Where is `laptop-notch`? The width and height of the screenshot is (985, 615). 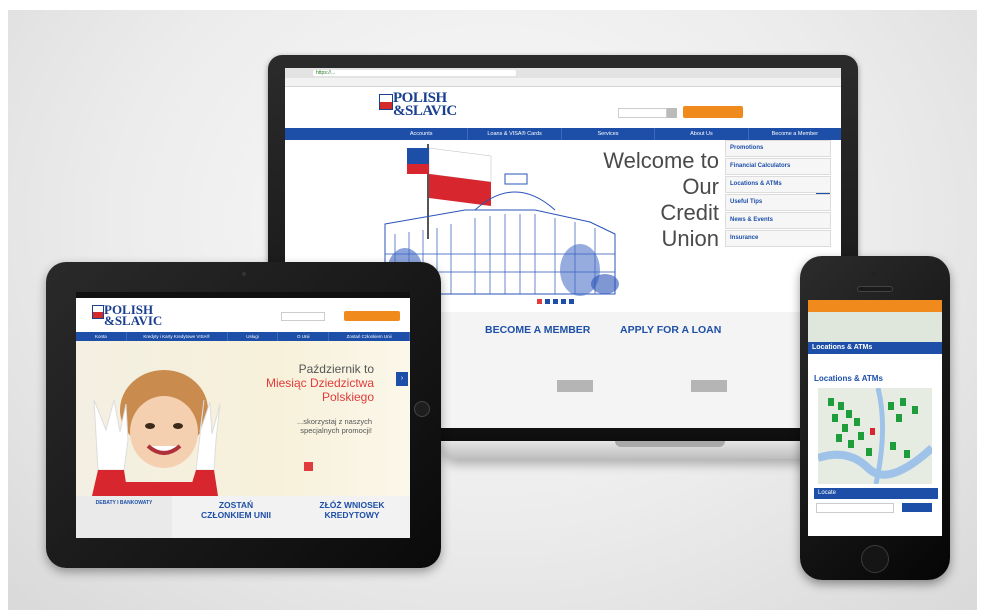 laptop-notch is located at coordinates (670, 444).